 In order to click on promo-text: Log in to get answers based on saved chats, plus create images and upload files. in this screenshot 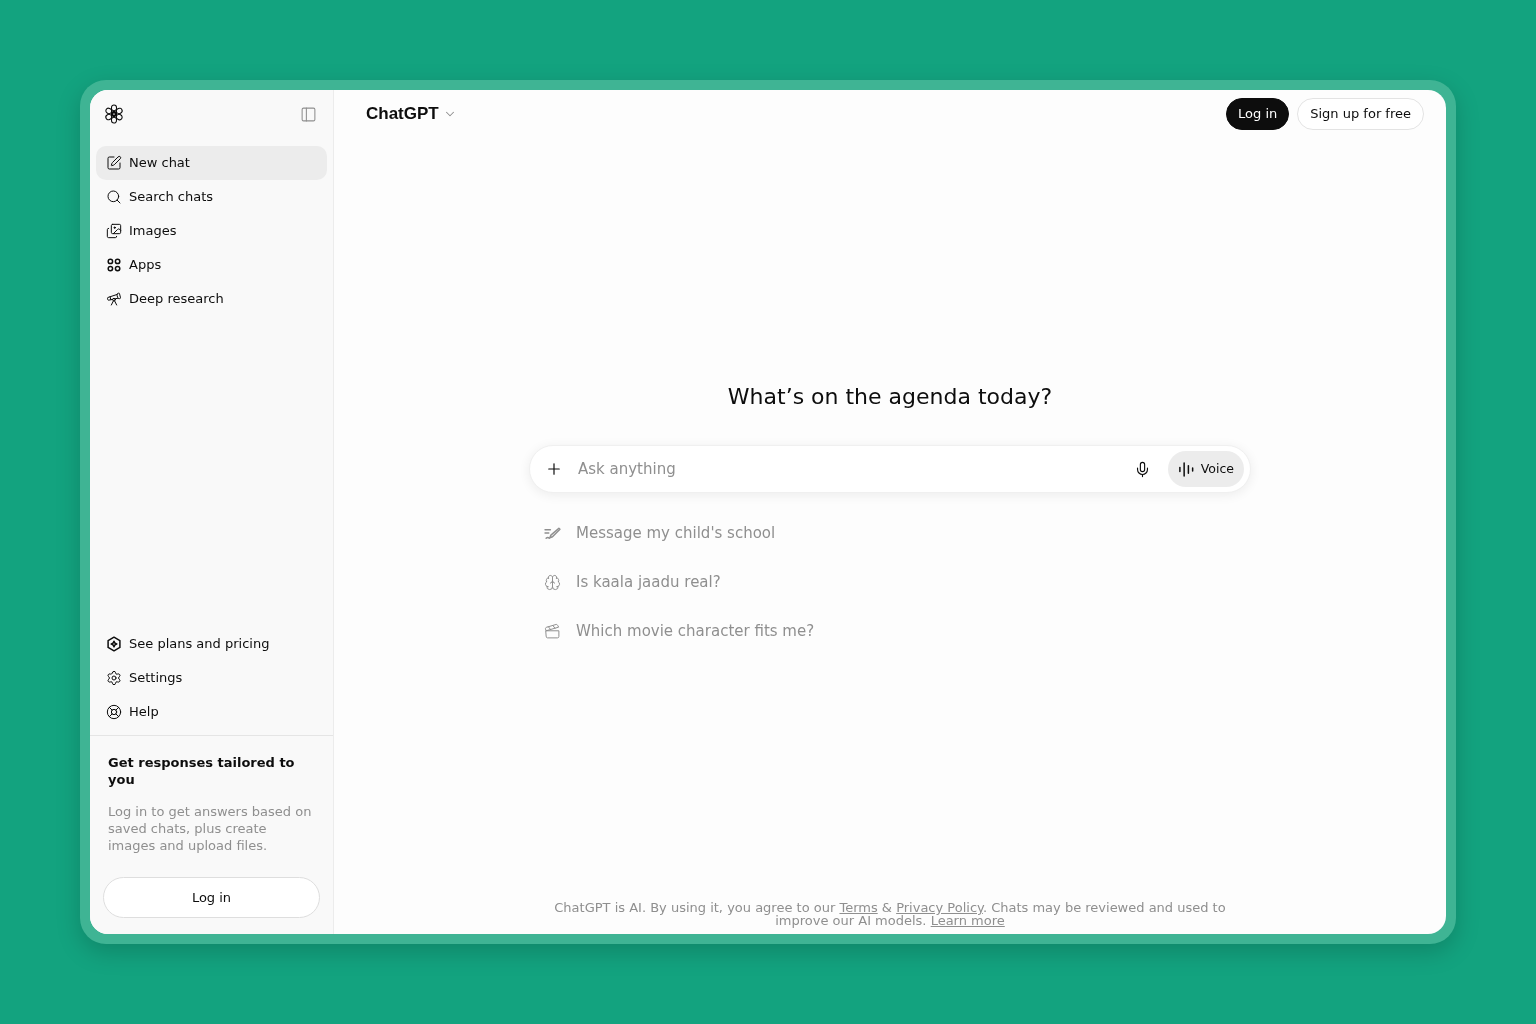, I will do `click(210, 828)`.